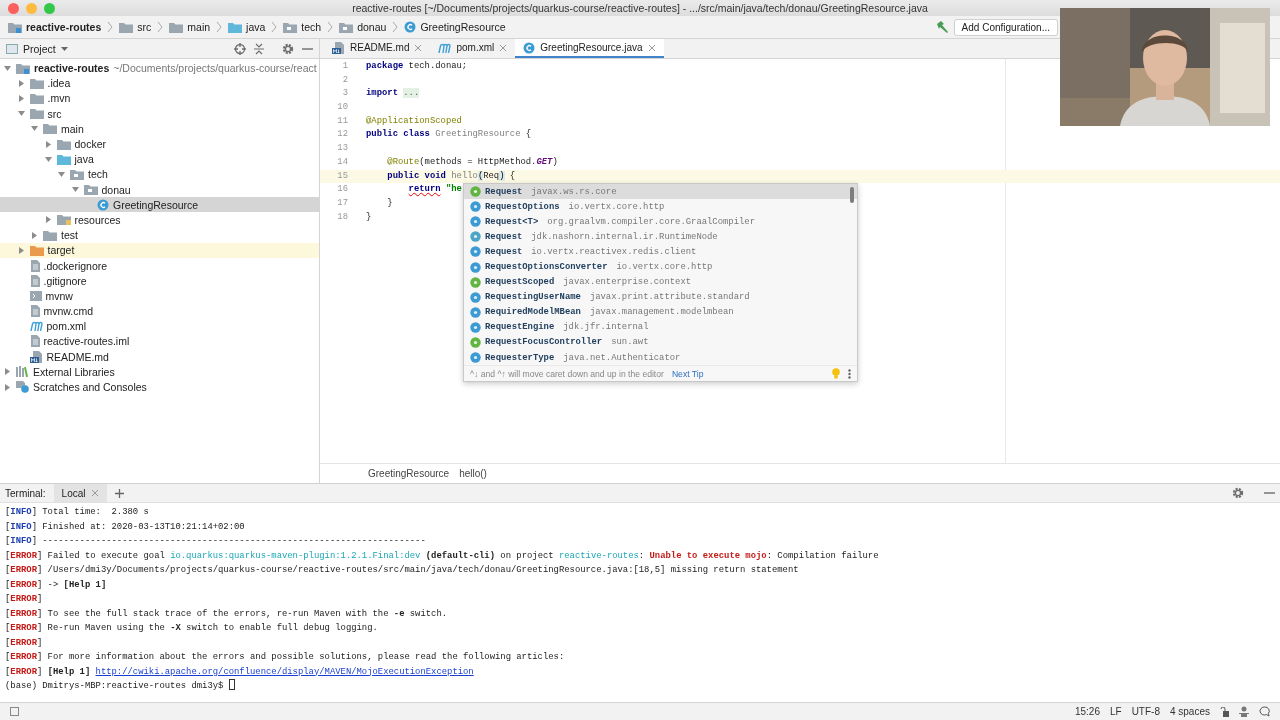 This screenshot has width=1280, height=720. Describe the element at coordinates (64, 48) in the screenshot. I see `dropdown-caret-icon` at that location.